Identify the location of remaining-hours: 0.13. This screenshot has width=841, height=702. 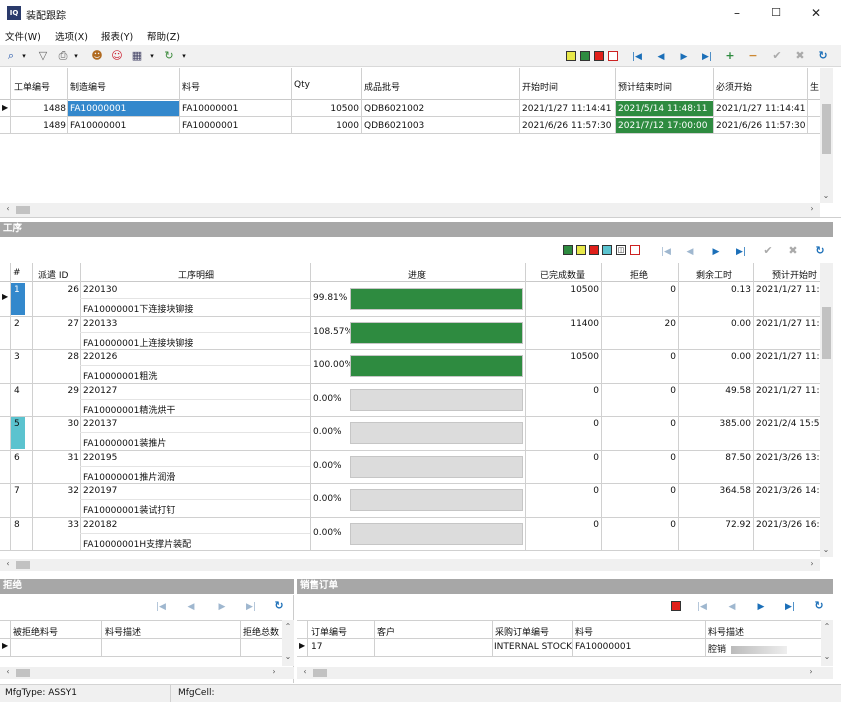
(715, 290).